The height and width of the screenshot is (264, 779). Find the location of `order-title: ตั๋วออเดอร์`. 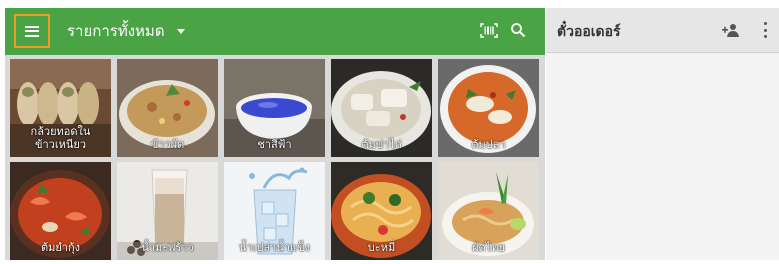

order-title: ตั๋วออเดอร์ is located at coordinates (589, 32).